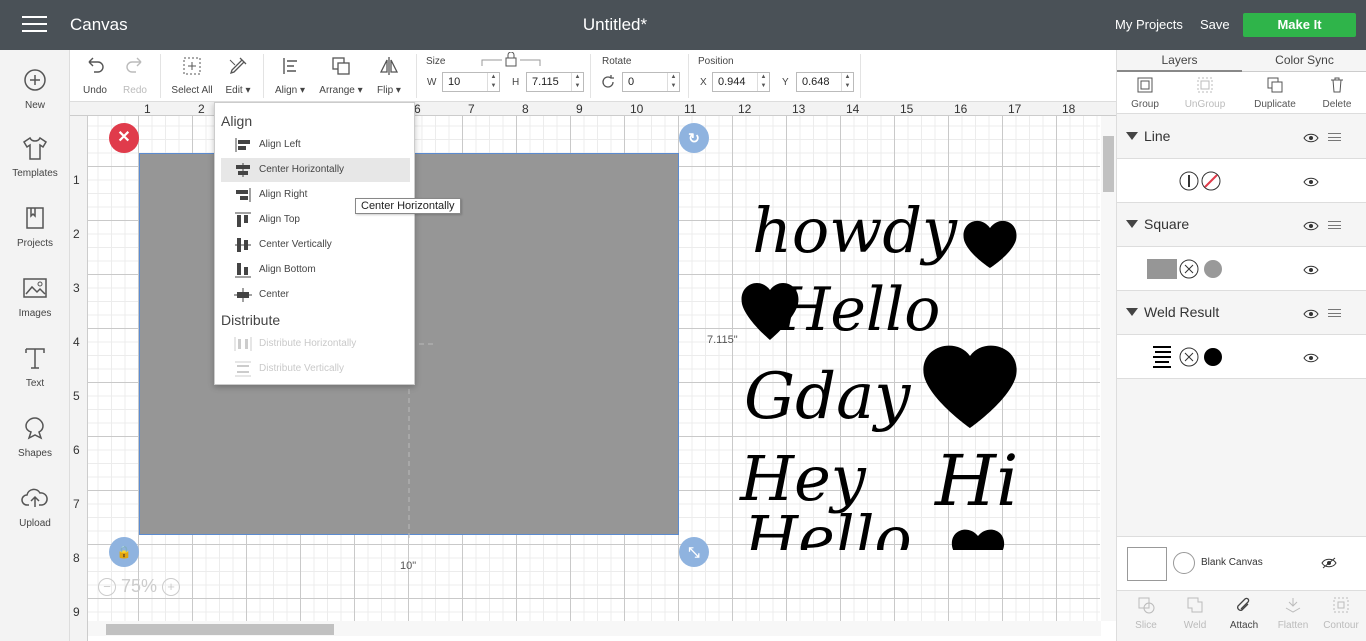 This screenshot has width=1366, height=641. What do you see at coordinates (1299, 25) in the screenshot?
I see `make-it-button: Make It` at bounding box center [1299, 25].